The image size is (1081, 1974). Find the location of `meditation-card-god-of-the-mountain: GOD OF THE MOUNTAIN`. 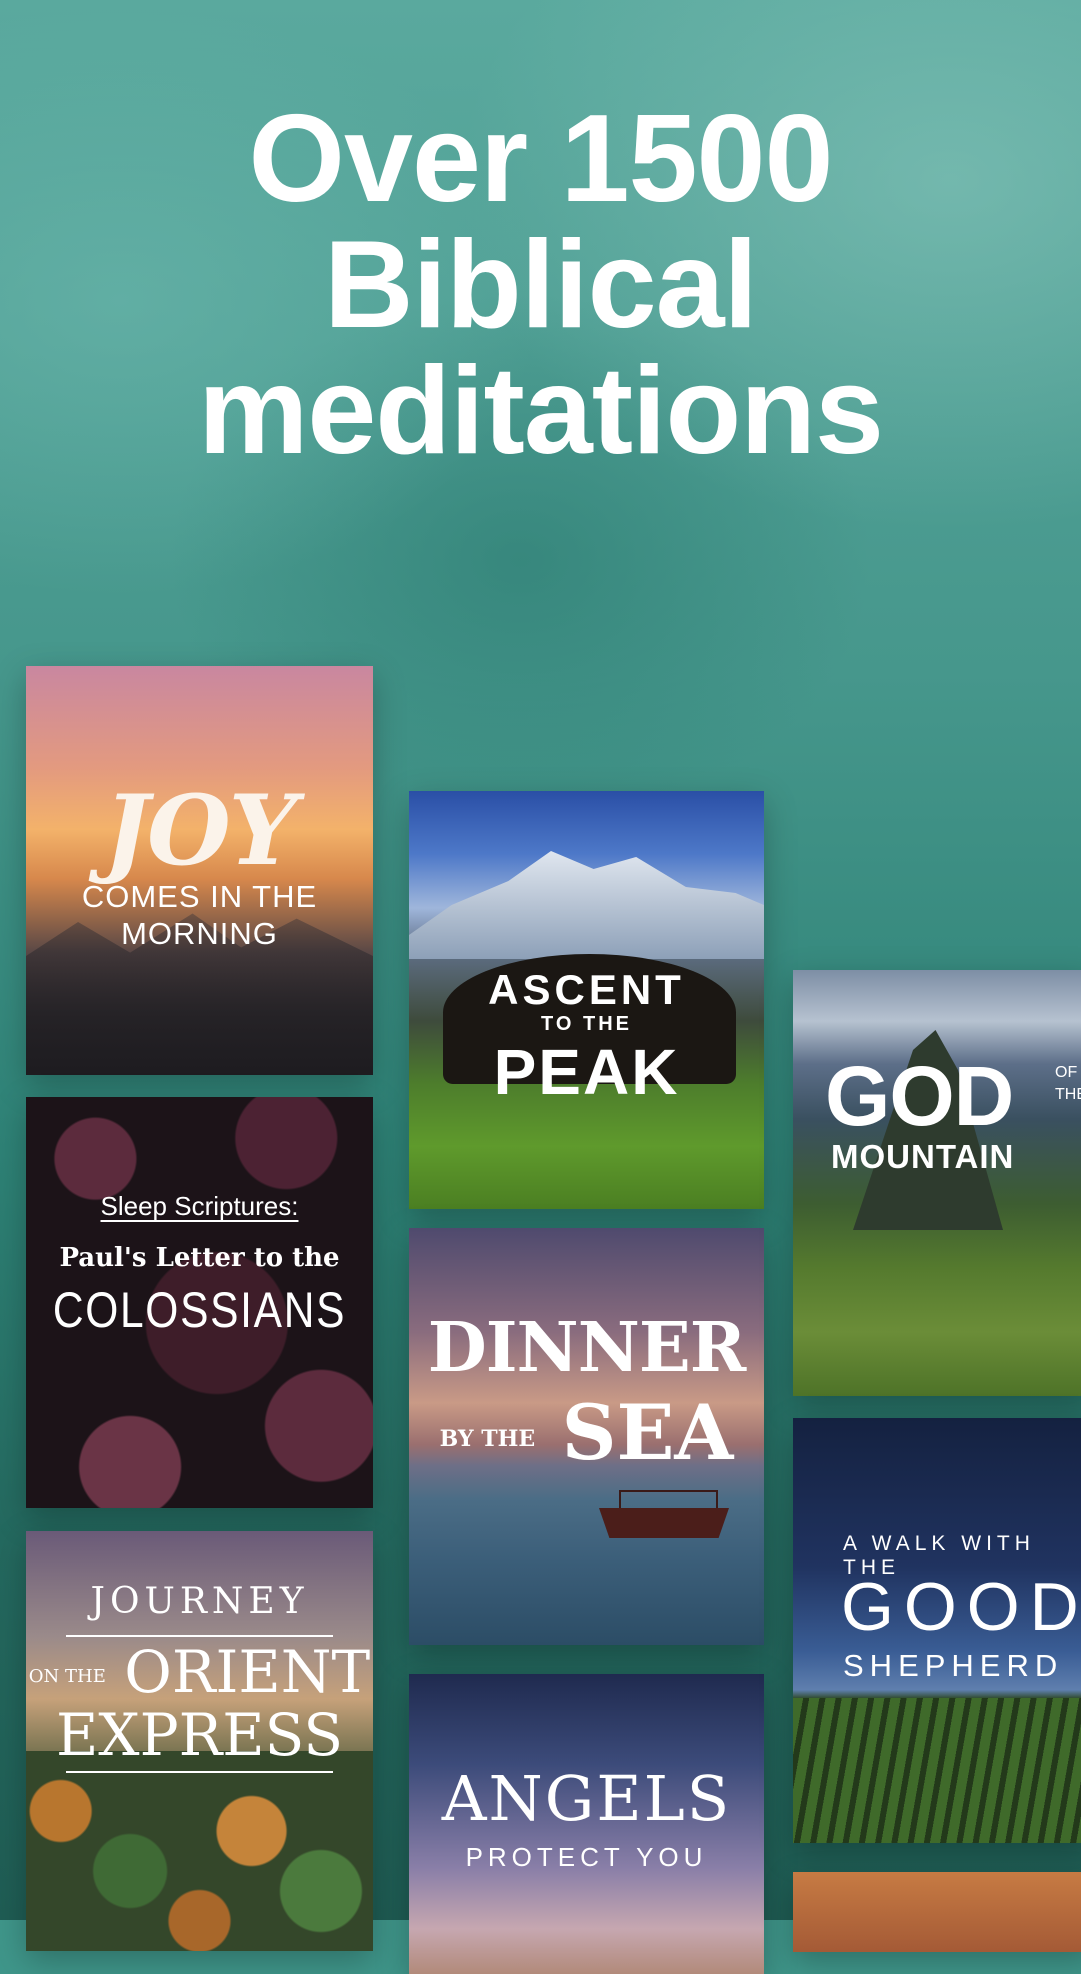

meditation-card-god-of-the-mountain: GOD OF THE MOUNTAIN is located at coordinates (937, 1183).